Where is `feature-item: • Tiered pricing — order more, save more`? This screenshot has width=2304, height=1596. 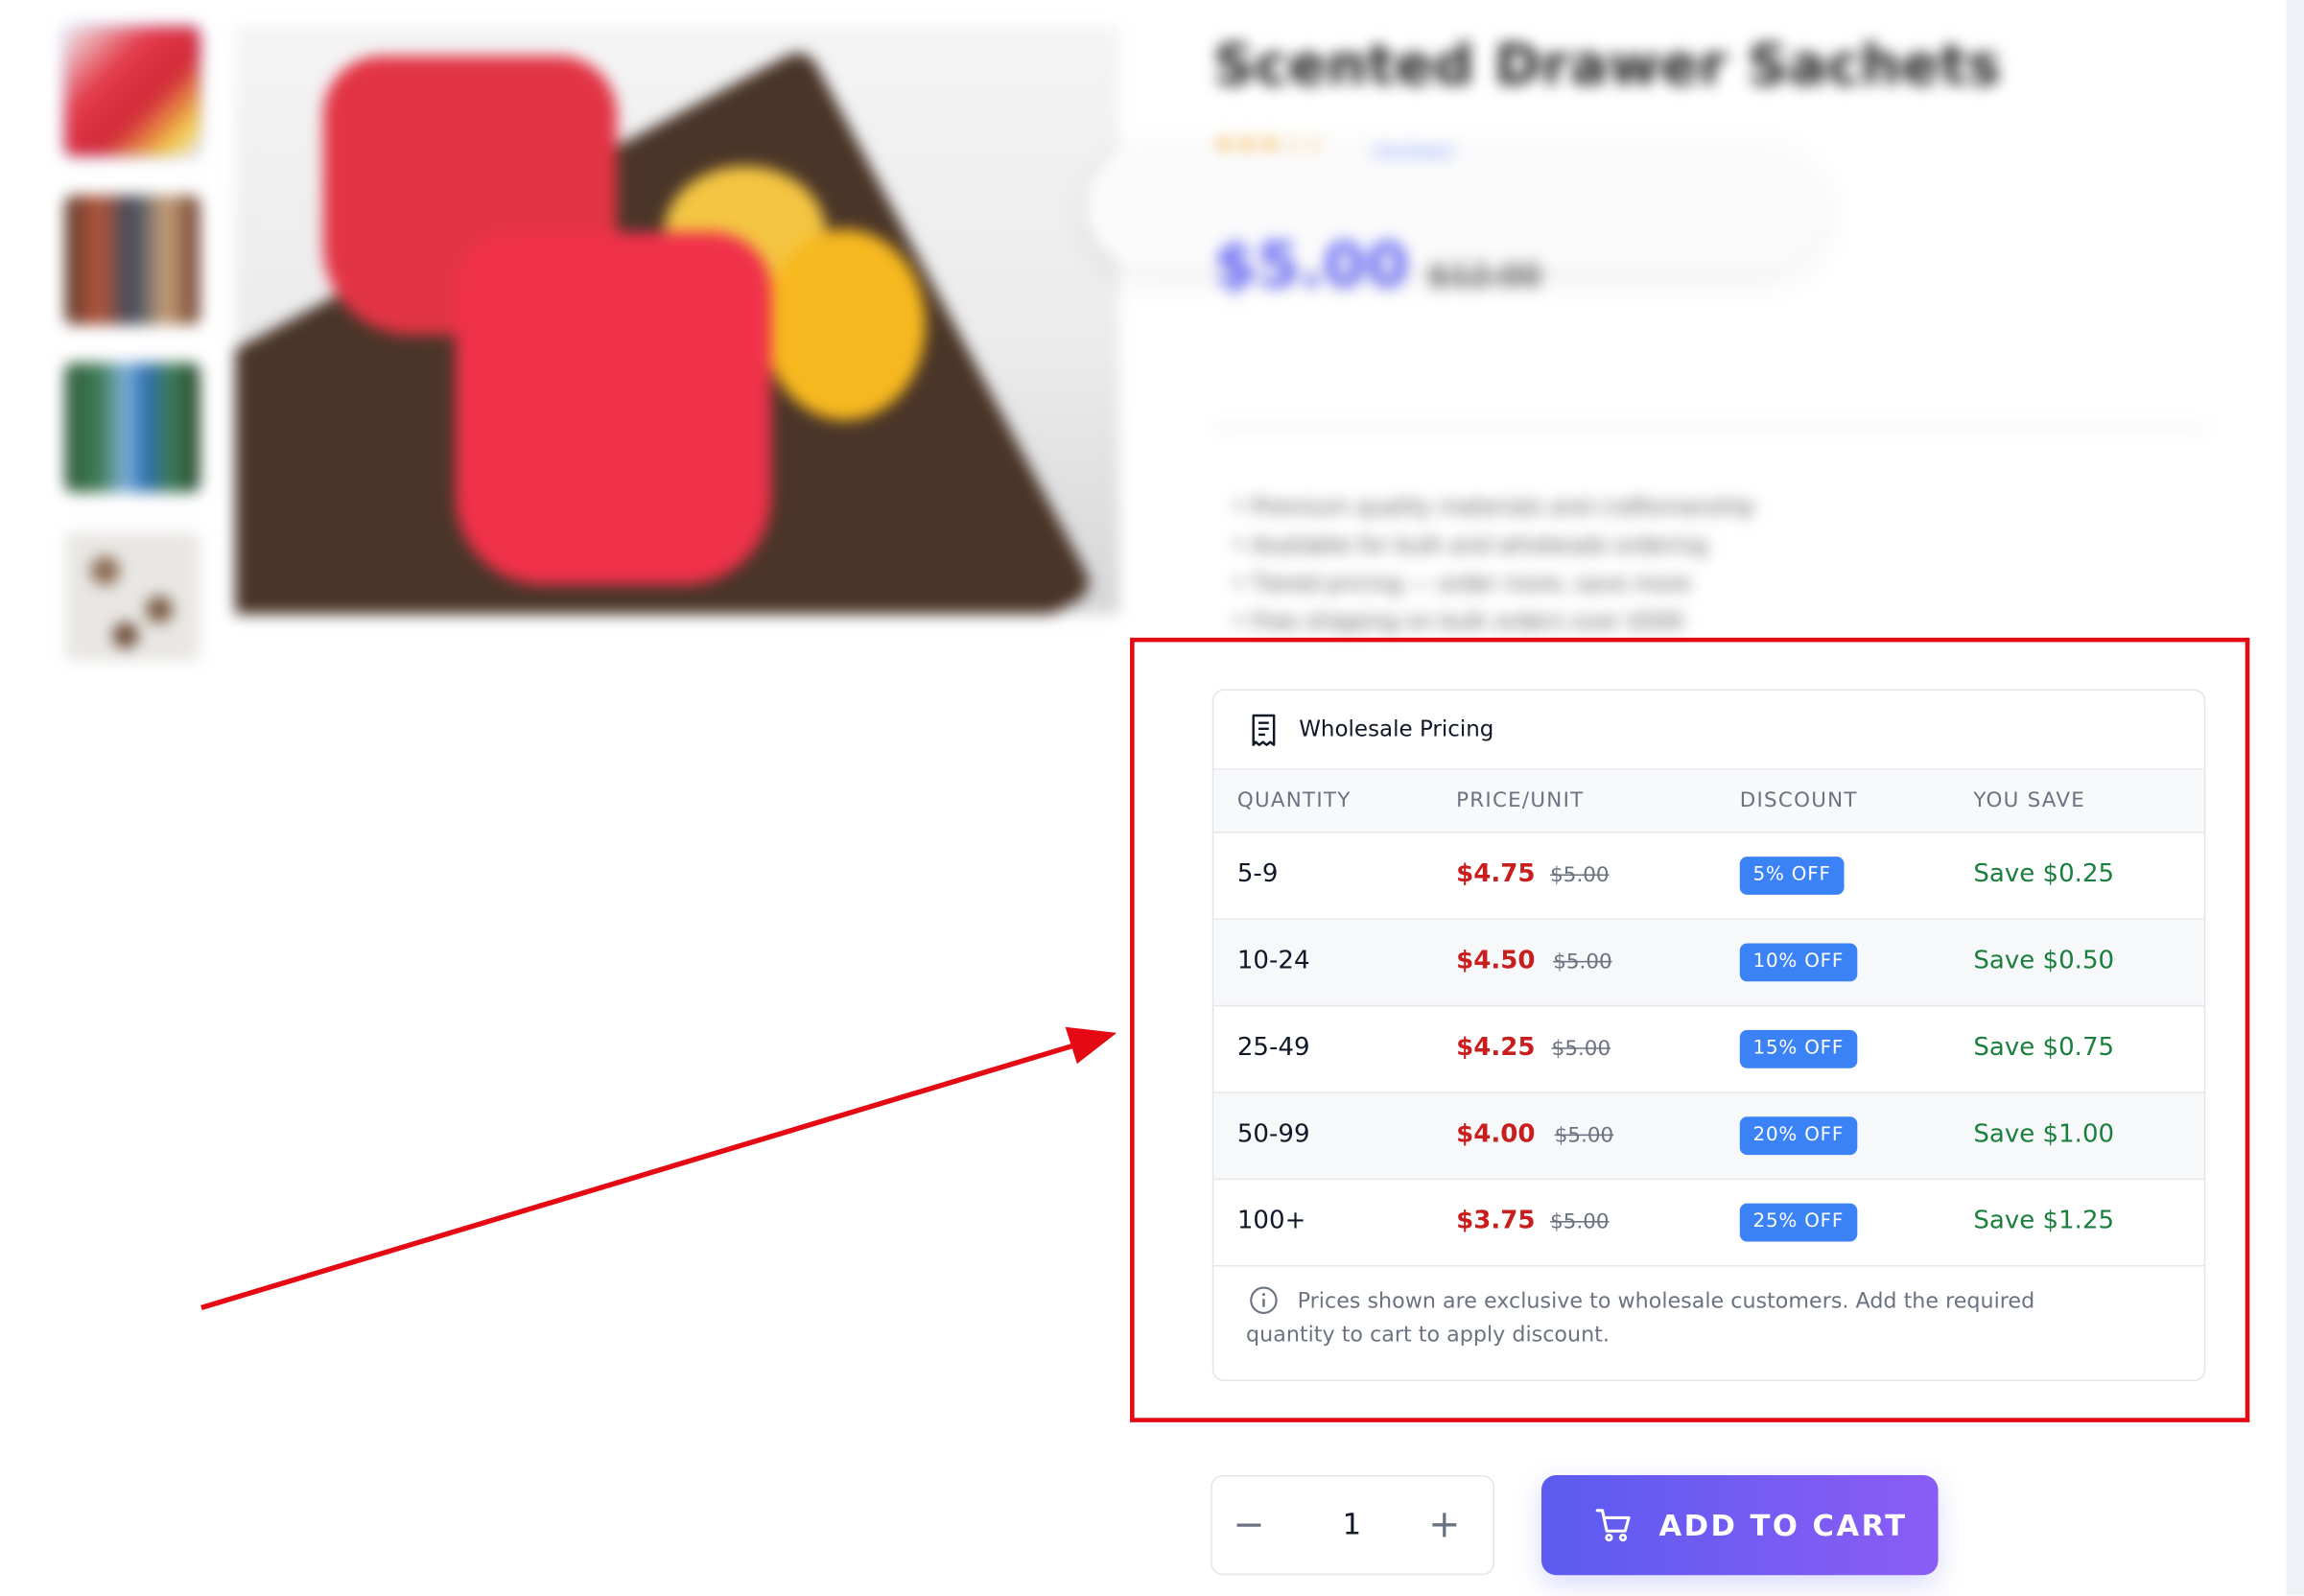 feature-item: • Tiered pricing — order more, save more is located at coordinates (1461, 583).